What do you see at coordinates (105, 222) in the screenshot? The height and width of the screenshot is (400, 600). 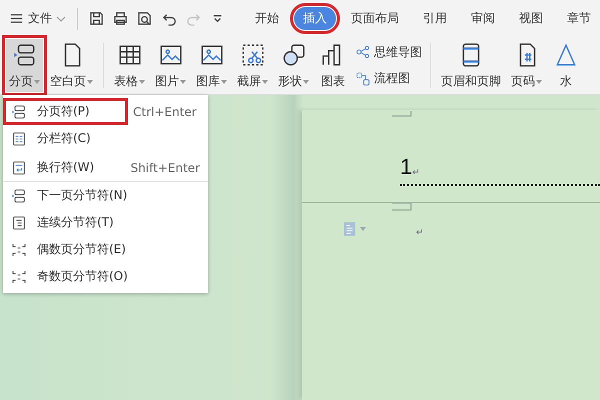 I see `menu-item: 连续分节符(T)` at bounding box center [105, 222].